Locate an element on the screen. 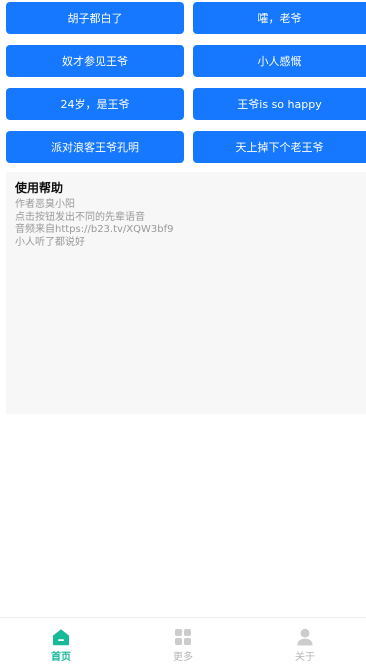 The image size is (366, 669). grid-icon is located at coordinates (183, 637).